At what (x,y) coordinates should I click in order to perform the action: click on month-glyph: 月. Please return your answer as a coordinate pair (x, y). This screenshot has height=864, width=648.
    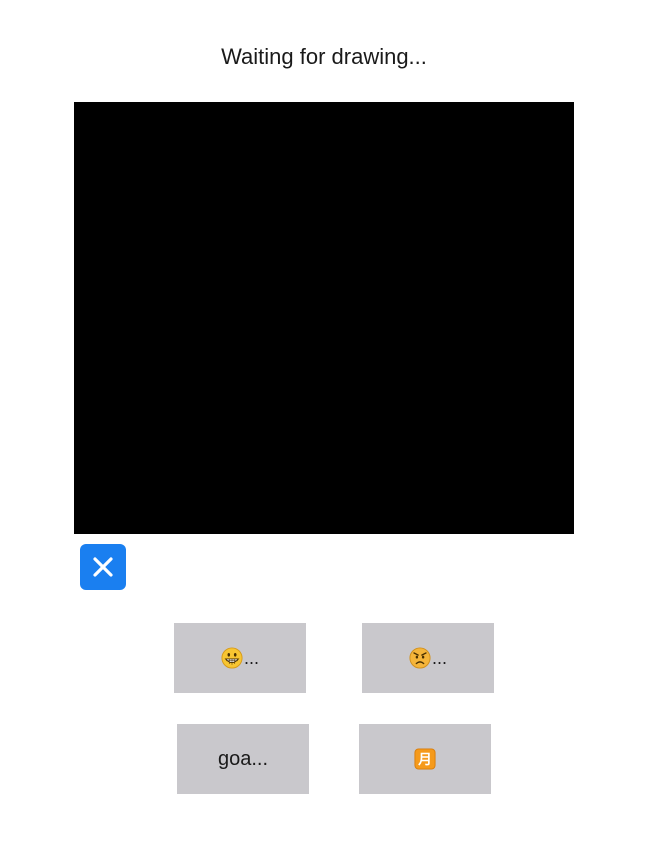
    Looking at the image, I should click on (424, 760).